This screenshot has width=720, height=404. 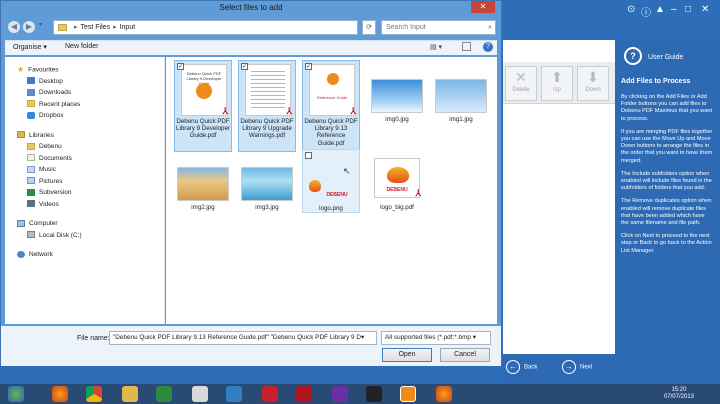 I want to click on move-down-button: ⬇ Down, so click(x=593, y=83).